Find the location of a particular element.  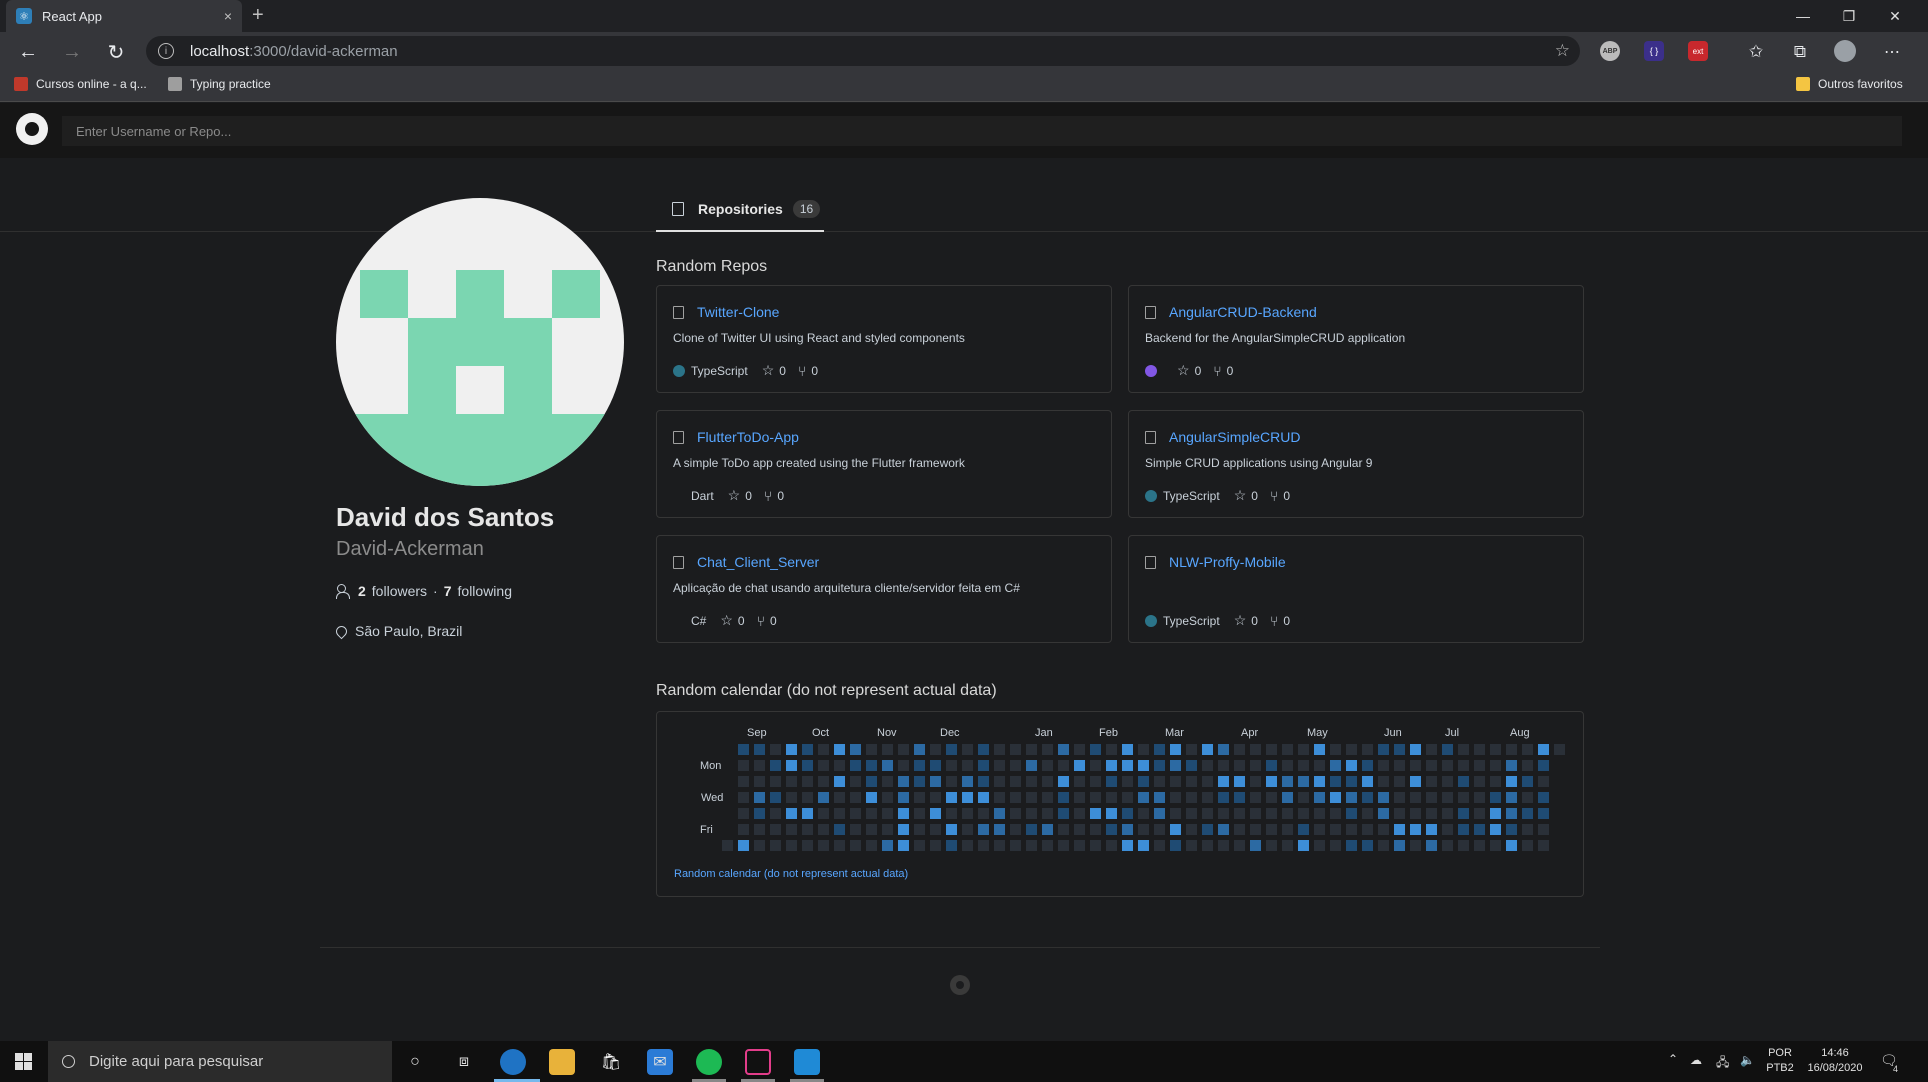

keyboard-icon is located at coordinates (175, 84).